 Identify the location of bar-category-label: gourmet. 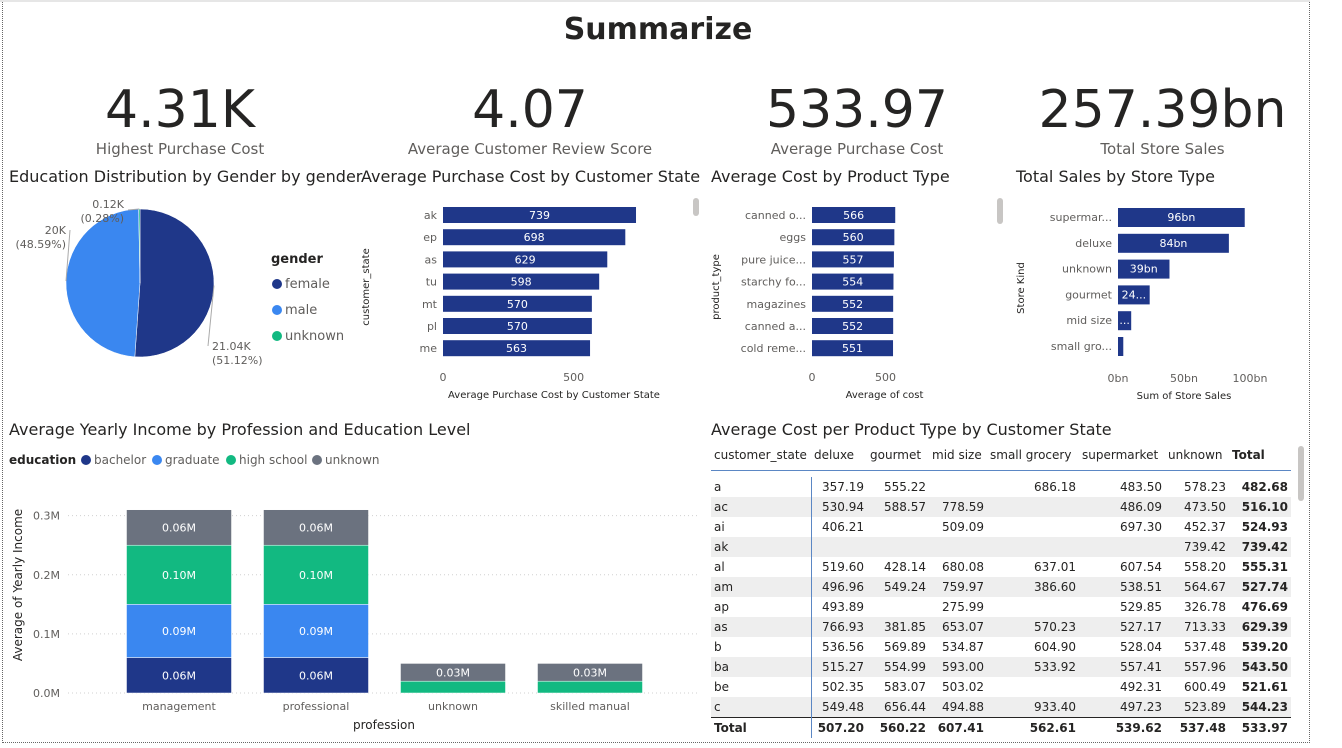
(1088, 294).